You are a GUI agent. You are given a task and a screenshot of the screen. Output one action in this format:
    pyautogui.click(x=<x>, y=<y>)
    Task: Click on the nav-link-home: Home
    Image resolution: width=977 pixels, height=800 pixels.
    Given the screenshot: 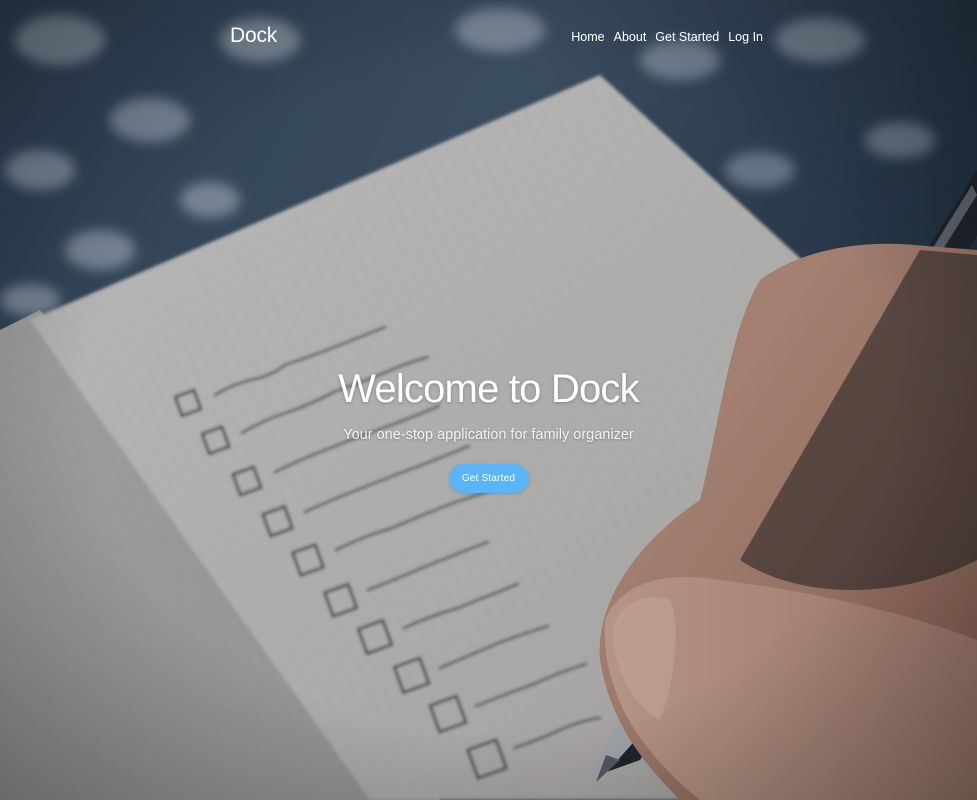 What is the action you would take?
    pyautogui.click(x=587, y=37)
    